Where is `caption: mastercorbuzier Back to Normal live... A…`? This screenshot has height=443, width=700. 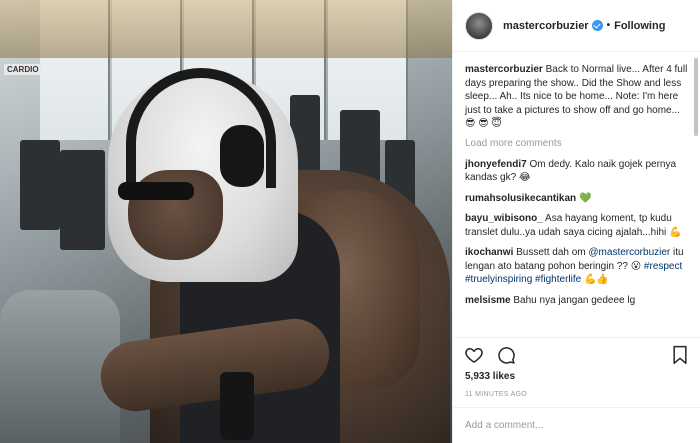
caption: mastercorbuzier Back to Normal live... A… is located at coordinates (577, 97).